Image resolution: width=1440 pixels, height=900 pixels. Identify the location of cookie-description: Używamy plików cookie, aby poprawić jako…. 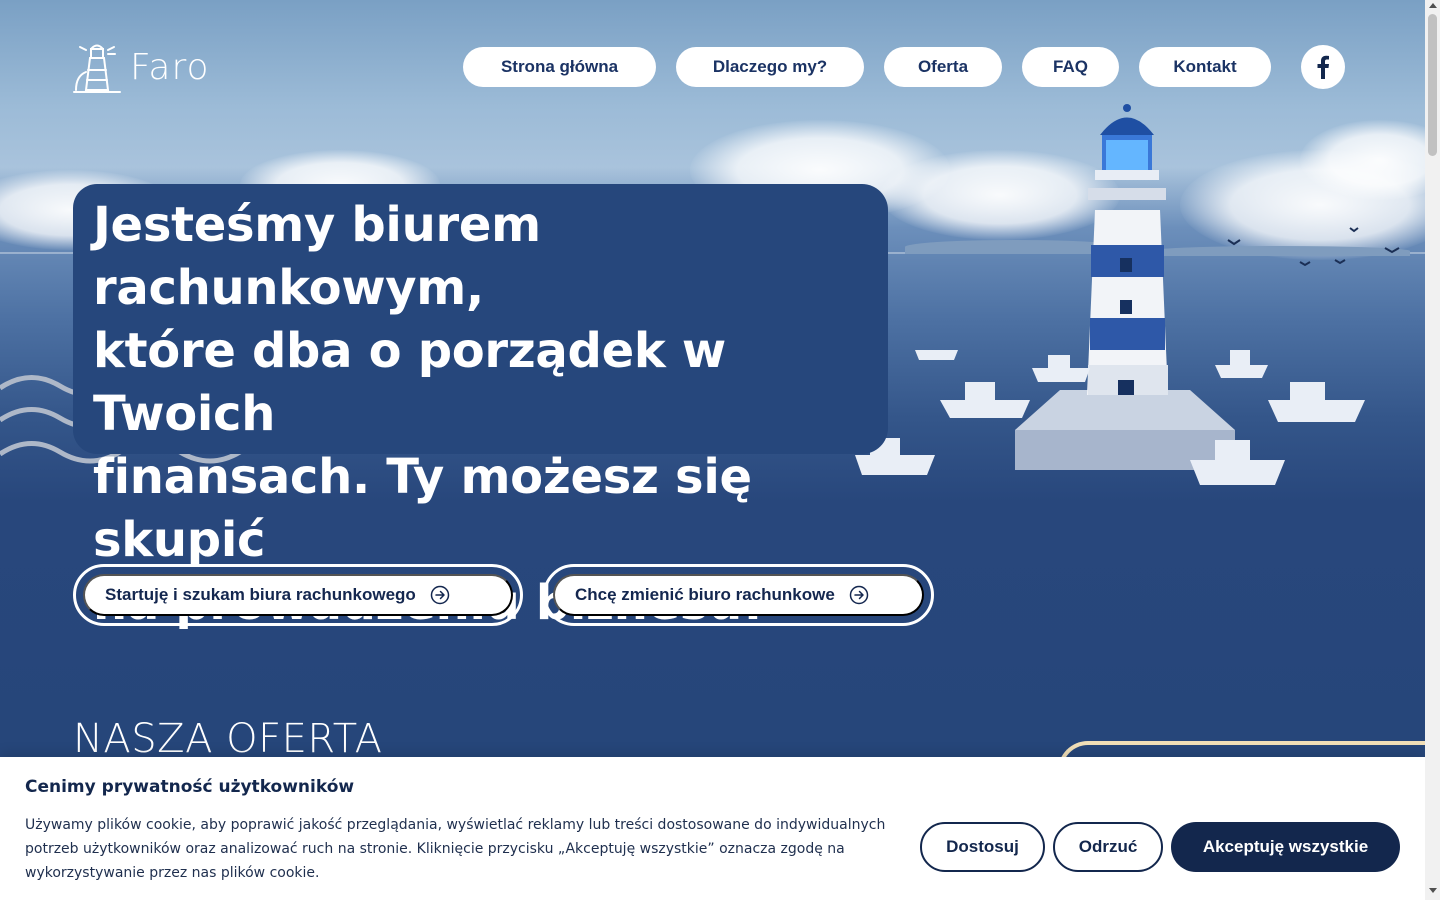
(460, 849).